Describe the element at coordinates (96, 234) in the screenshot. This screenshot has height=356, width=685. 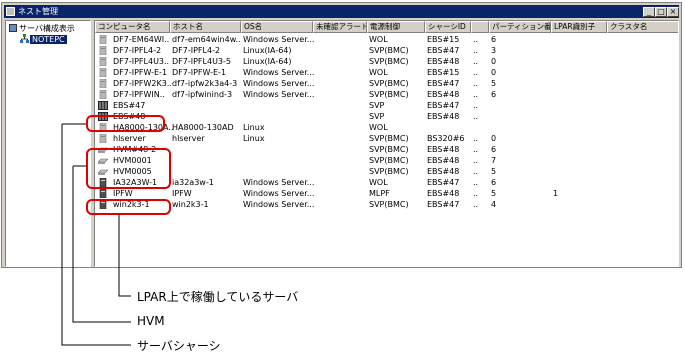
I see `callout-lines` at that location.